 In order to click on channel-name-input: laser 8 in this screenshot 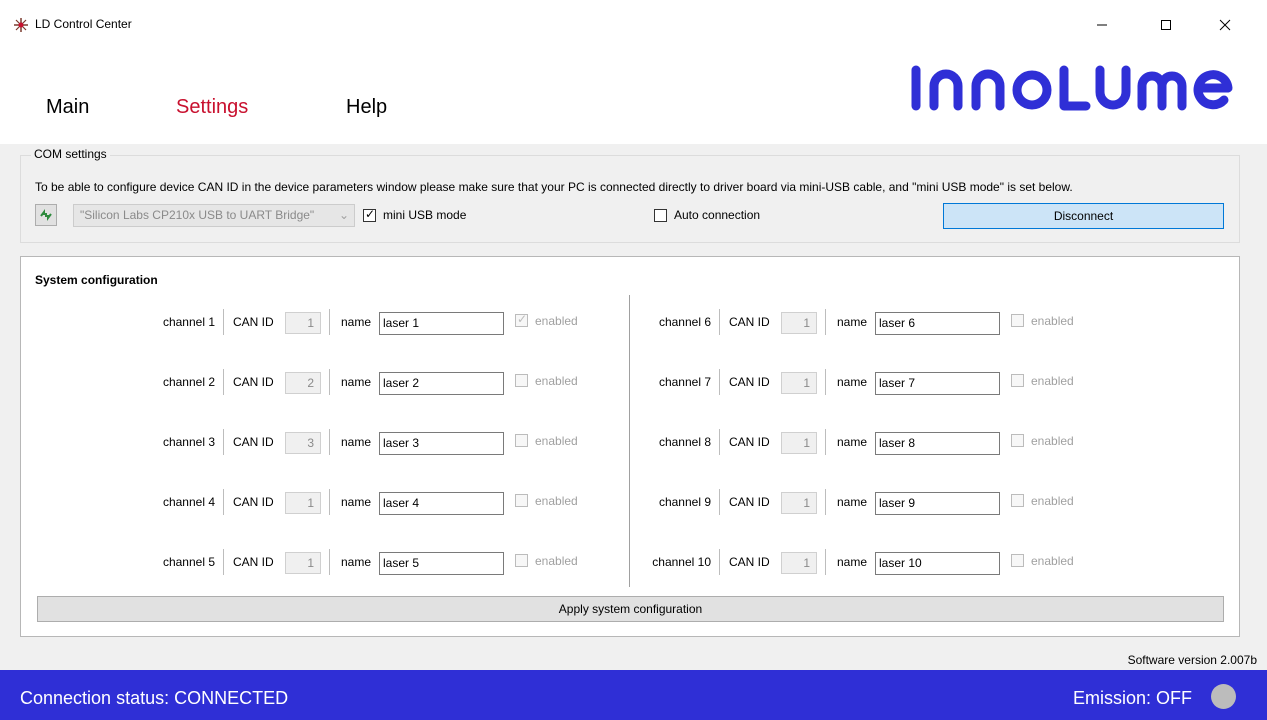, I will do `click(937, 443)`.